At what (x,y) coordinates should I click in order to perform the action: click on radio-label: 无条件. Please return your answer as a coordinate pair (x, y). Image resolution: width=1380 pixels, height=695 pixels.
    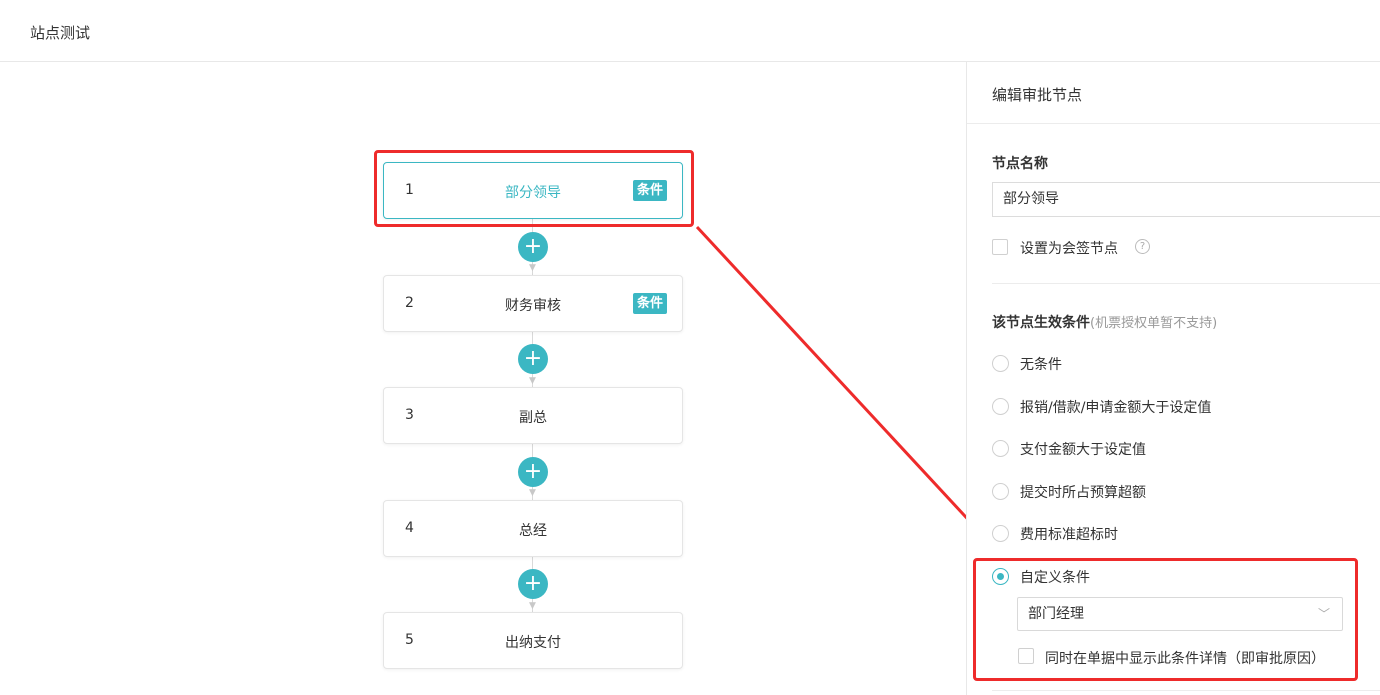
    Looking at the image, I should click on (1041, 365).